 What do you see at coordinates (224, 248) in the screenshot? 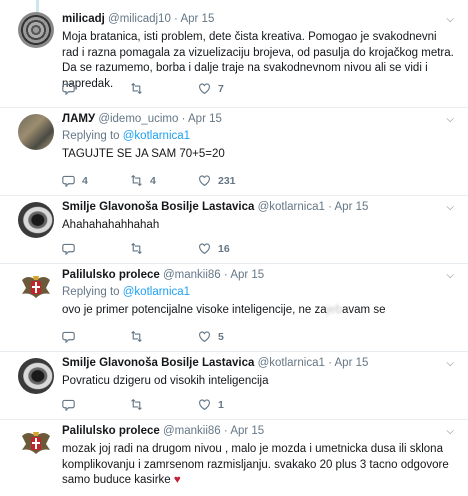
I see `like-count: 16` at bounding box center [224, 248].